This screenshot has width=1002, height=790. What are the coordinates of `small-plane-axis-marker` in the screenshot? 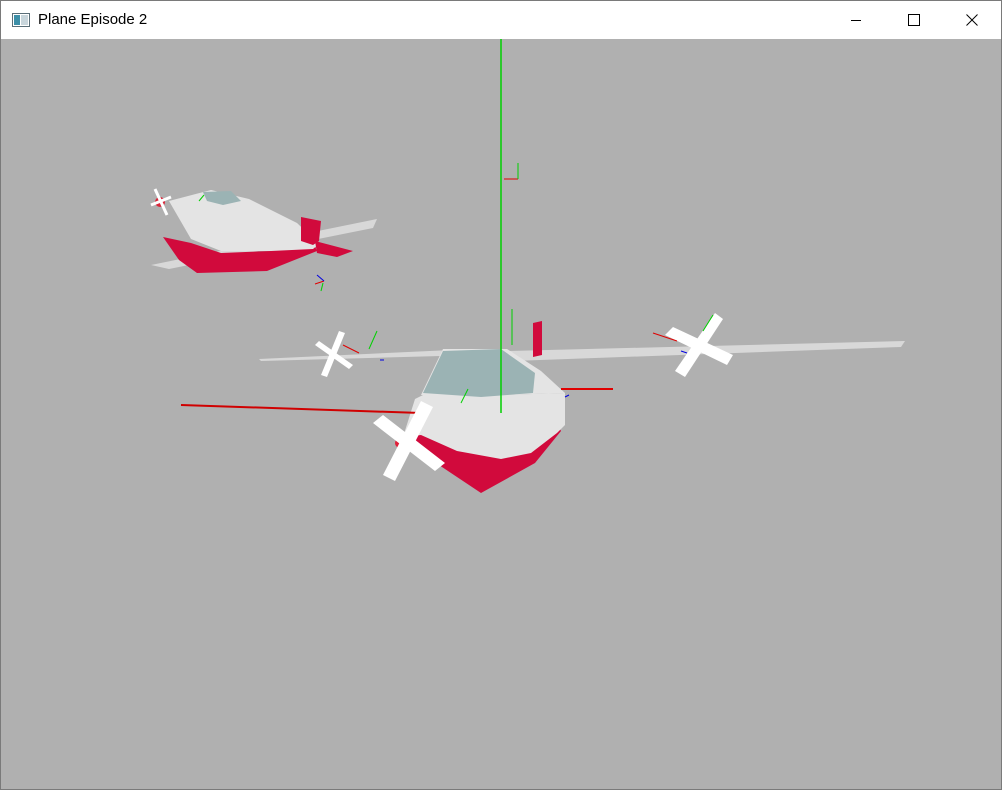 It's located at (319, 283).